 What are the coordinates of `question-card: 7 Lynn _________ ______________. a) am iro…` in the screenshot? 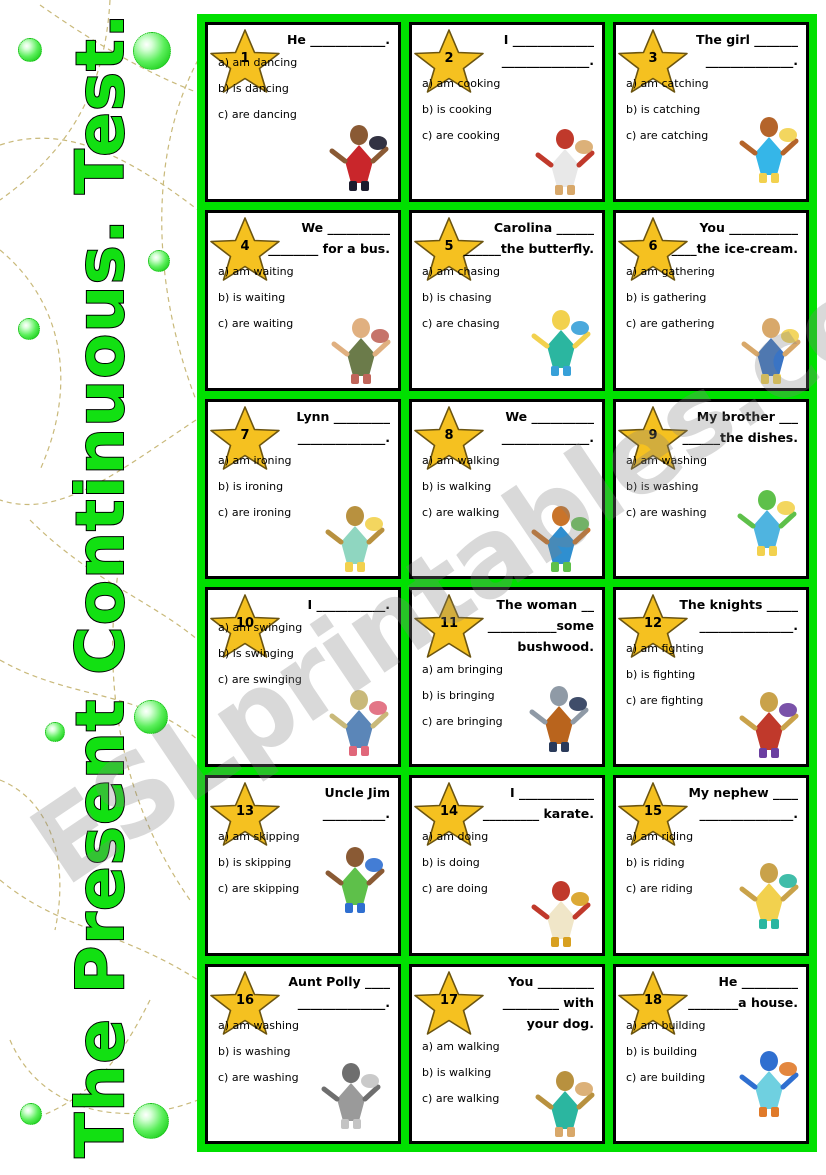 It's located at (303, 488).